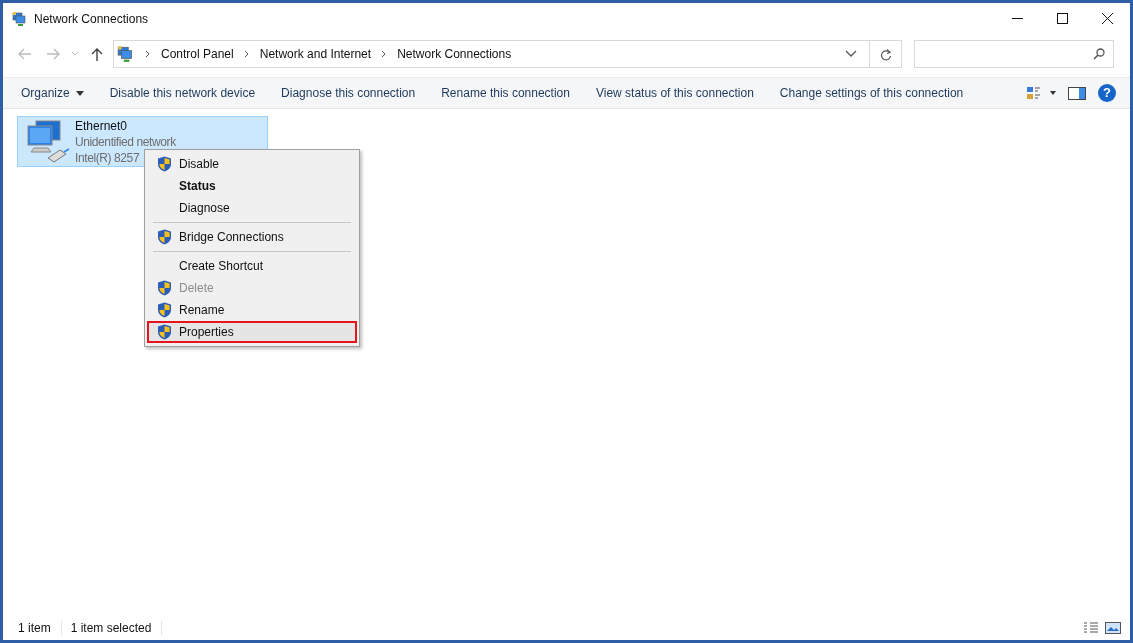  What do you see at coordinates (75, 54) in the screenshot?
I see `chevron-down-icon` at bounding box center [75, 54].